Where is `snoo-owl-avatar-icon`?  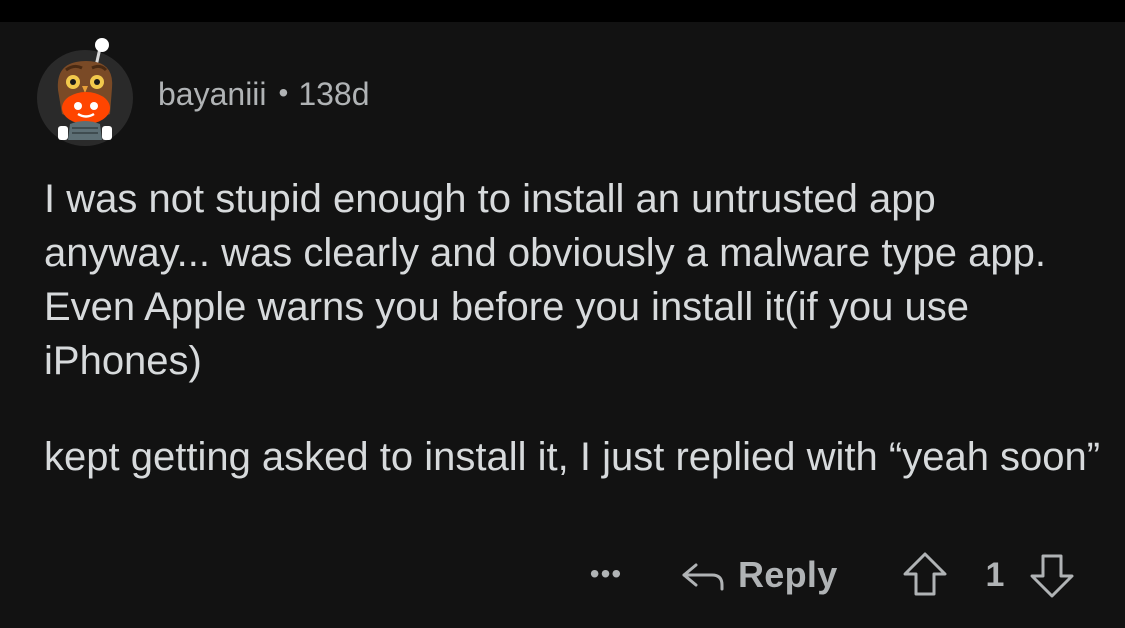
snoo-owl-avatar-icon is located at coordinates (85, 91).